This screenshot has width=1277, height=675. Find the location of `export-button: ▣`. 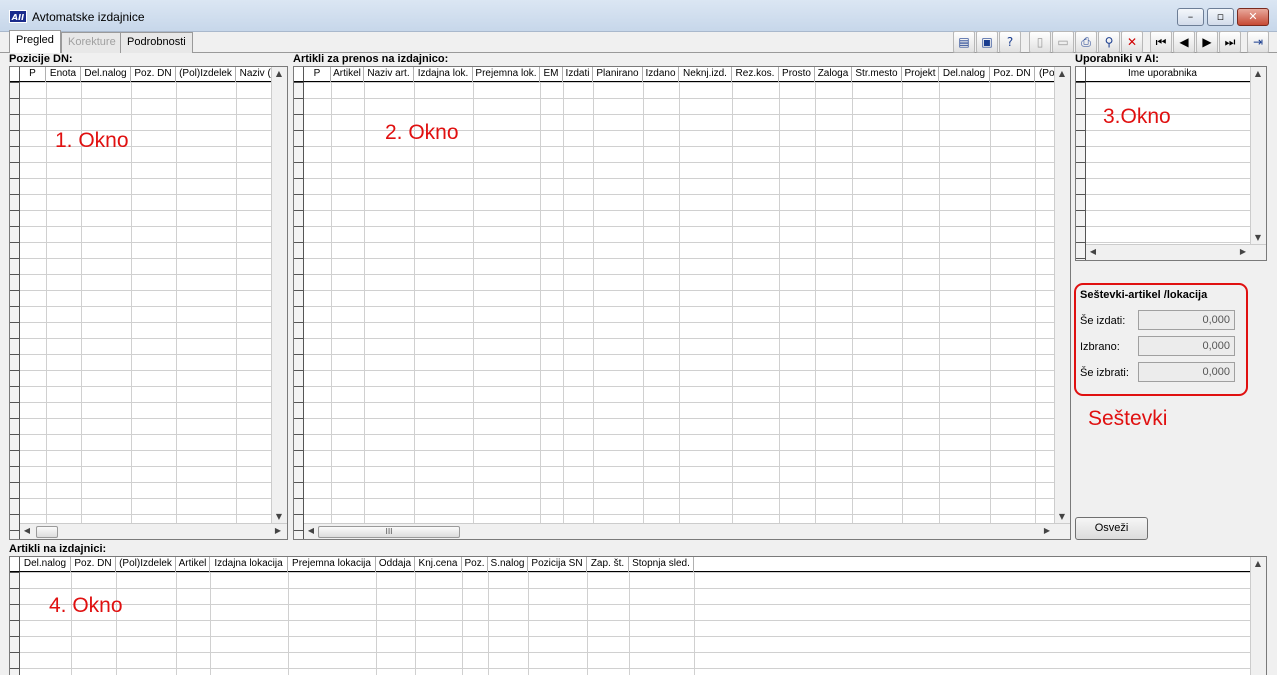

export-button: ▣ is located at coordinates (987, 42).